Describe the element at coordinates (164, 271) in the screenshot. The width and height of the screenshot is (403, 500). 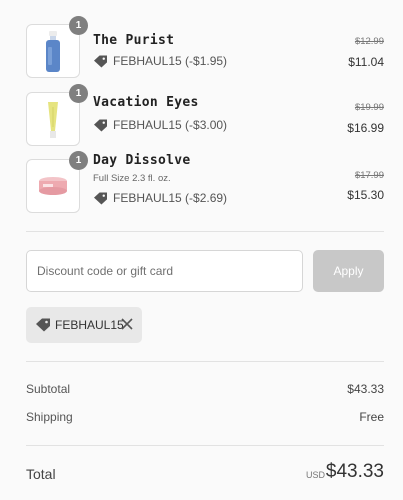
I see `discount-code-input` at that location.